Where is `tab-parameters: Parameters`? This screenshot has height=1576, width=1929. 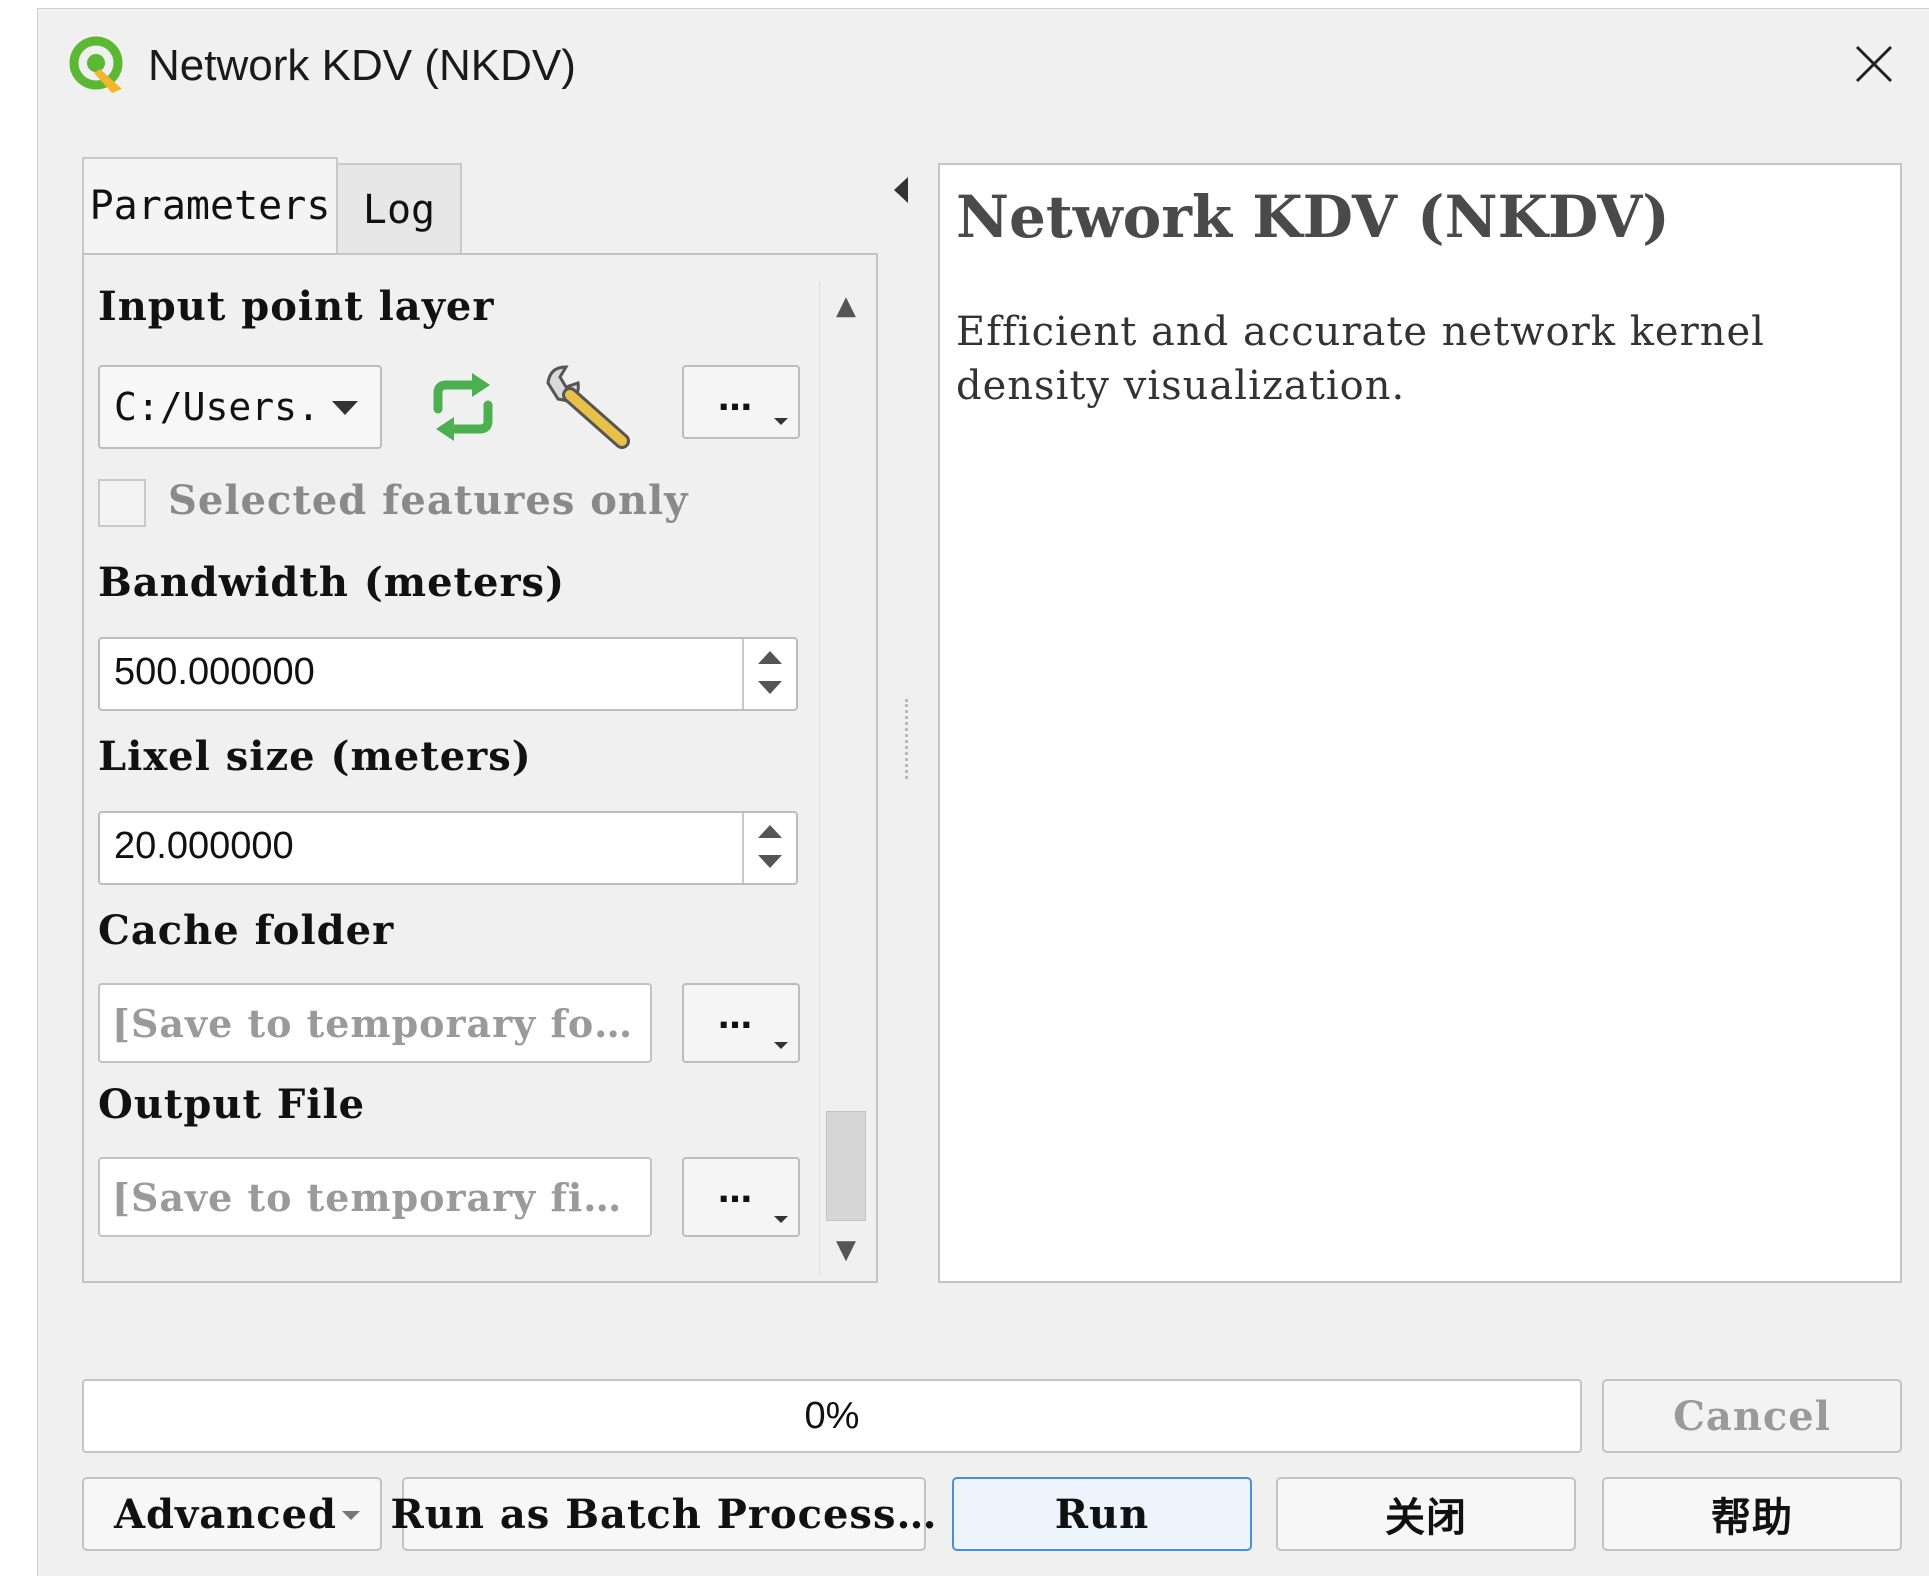 tab-parameters: Parameters is located at coordinates (210, 205).